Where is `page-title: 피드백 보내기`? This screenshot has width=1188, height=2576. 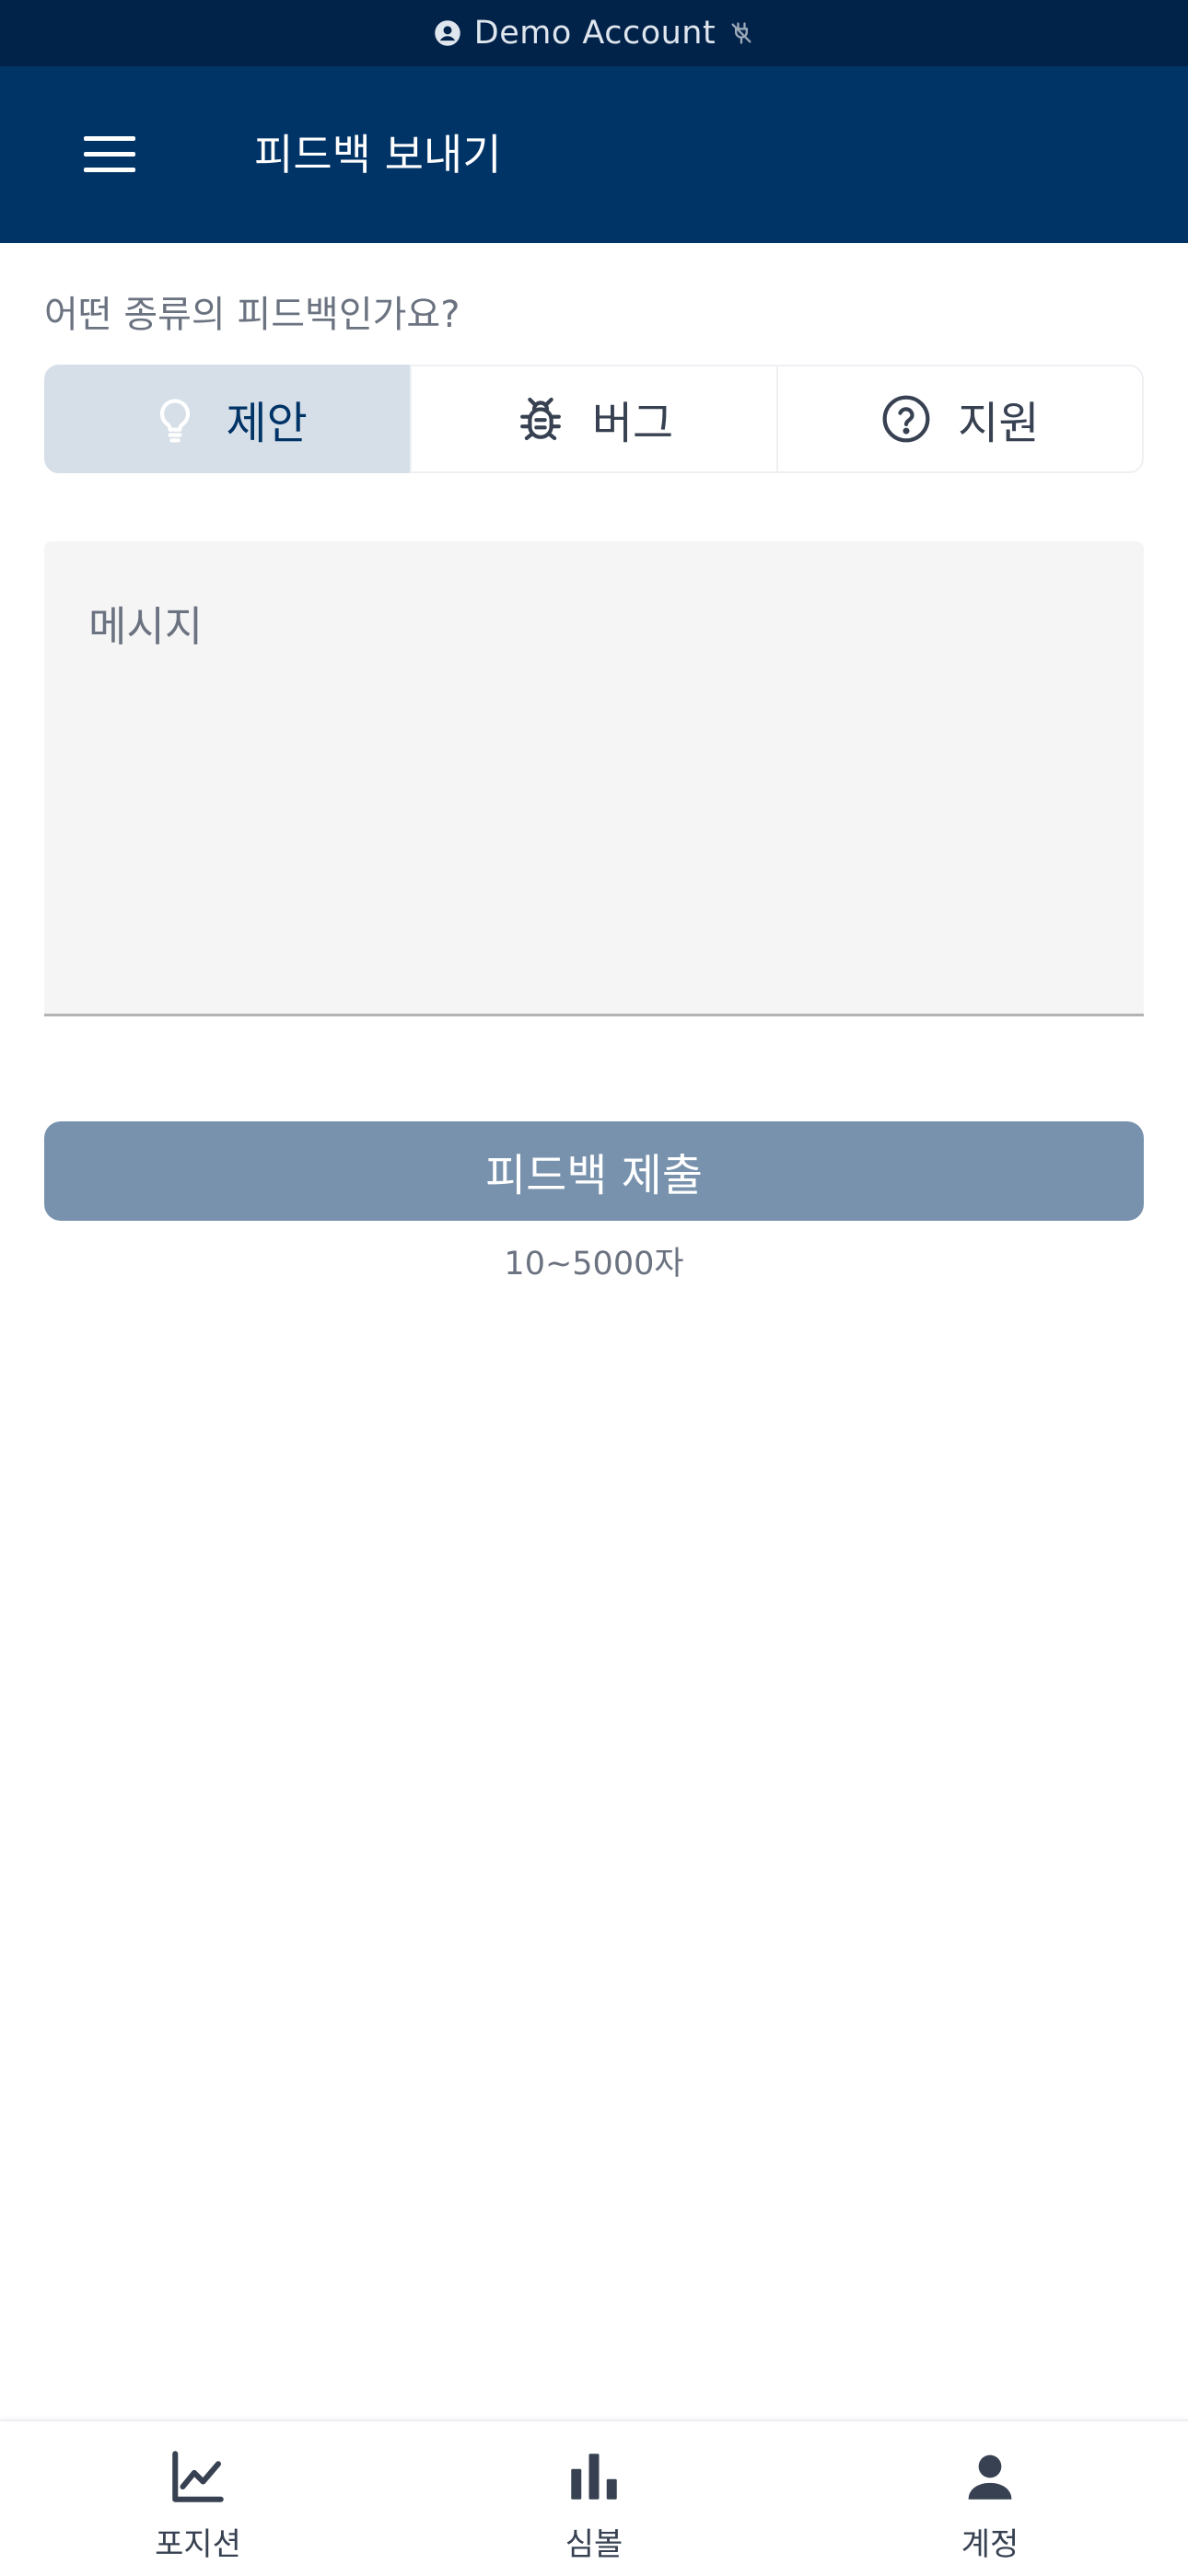 page-title: 피드백 보내기 is located at coordinates (378, 155).